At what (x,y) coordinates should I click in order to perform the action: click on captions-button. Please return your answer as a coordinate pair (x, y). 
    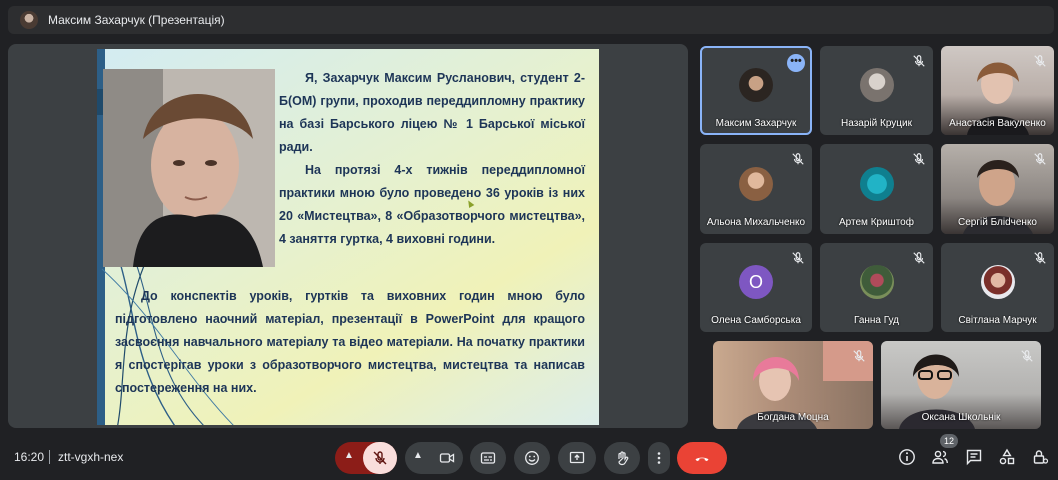
    Looking at the image, I should click on (488, 458).